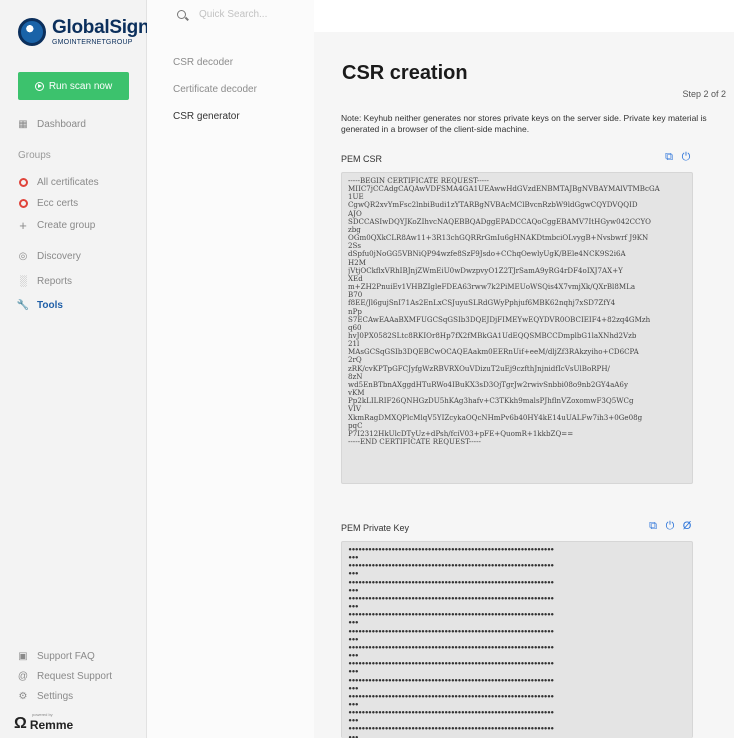 This screenshot has width=734, height=738. I want to click on groups-heading: Groups, so click(34, 155).